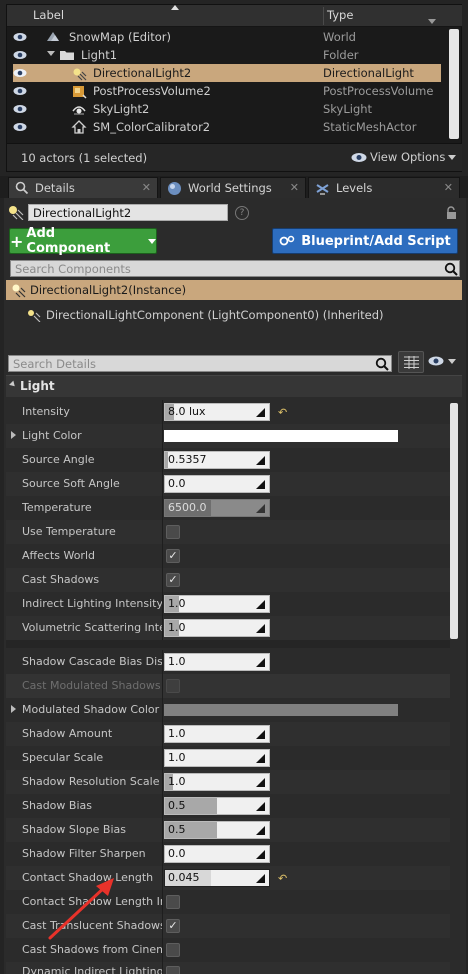  What do you see at coordinates (281, 710) in the screenshot?
I see `modulated-color-swatch` at bounding box center [281, 710].